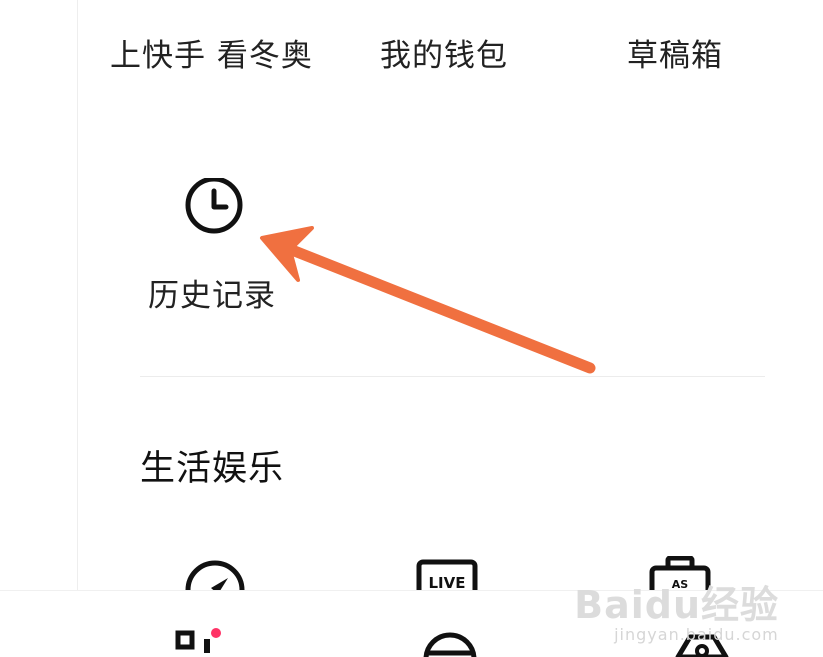 This screenshot has height=657, width=823. Describe the element at coordinates (452, 376) in the screenshot. I see `section-divider` at that location.